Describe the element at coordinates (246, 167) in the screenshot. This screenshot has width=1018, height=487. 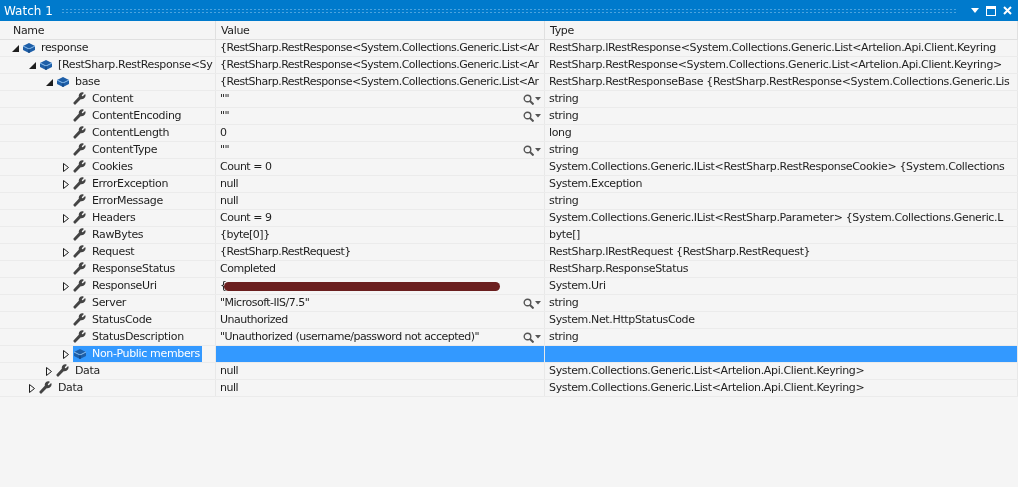
I see `variable-value: Count = 0` at that location.